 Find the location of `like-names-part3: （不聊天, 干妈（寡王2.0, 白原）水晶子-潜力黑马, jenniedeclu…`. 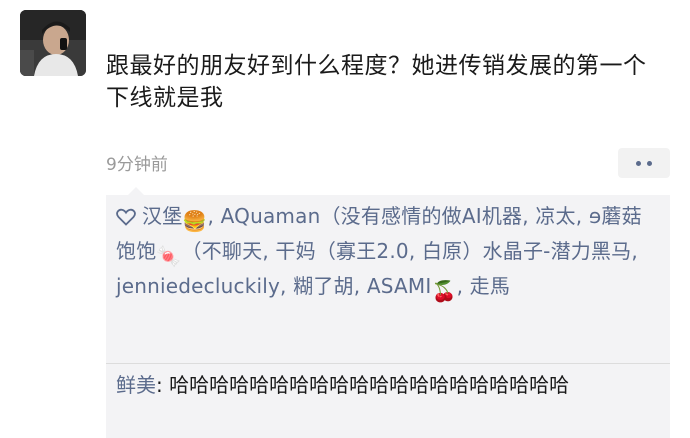

like-names-part3: （不聊天, 干妈（寡王2.0, 白原）水晶子-潜力黑马, jenniedeclu… is located at coordinates (377, 268).